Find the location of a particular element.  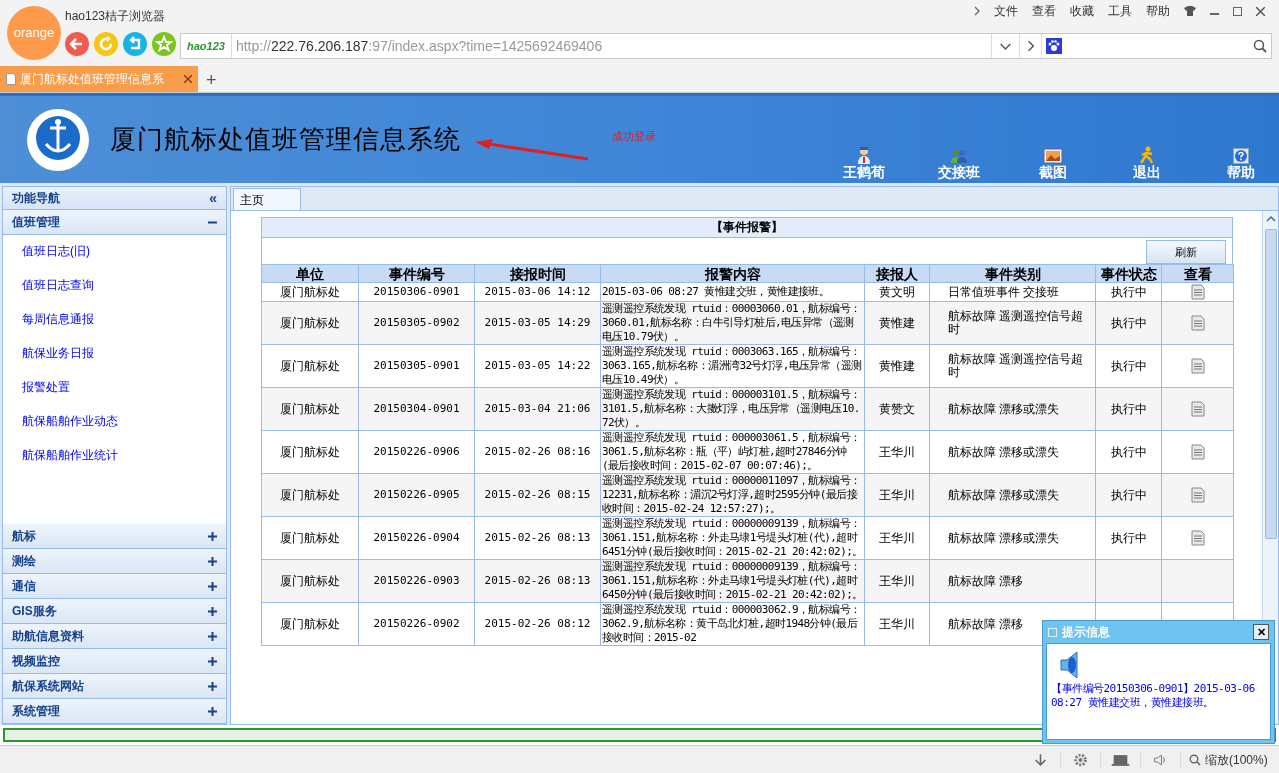

table-cell: 遥测遥控系统发现 rtuid：00000011097，航标编号：12231,航标名称：湄沉2号灯浮,超时2595分钟(最后接收时间：2015-02-24 12:57:27);。 is located at coordinates (732, 495).